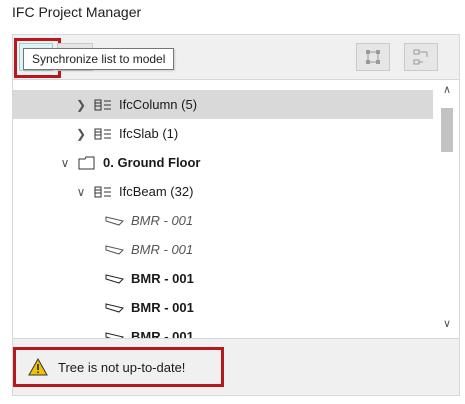 The image size is (465, 404). What do you see at coordinates (236, 368) in the screenshot?
I see `status-bar: Tree is not up-to-date!` at bounding box center [236, 368].